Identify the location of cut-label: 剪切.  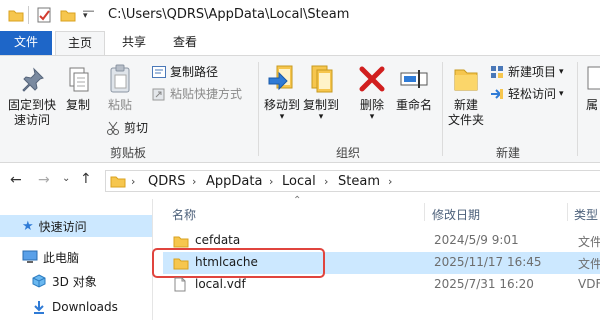
(136, 128).